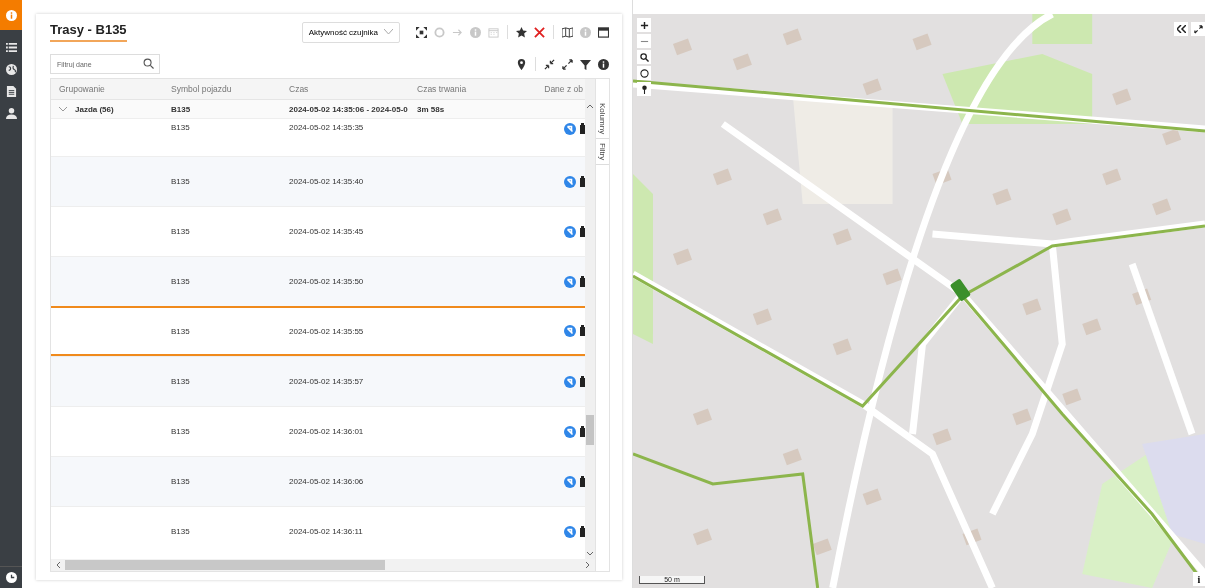  What do you see at coordinates (350, 32) in the screenshot?
I see `sensor-dropdown: Aktywność czujnika` at bounding box center [350, 32].